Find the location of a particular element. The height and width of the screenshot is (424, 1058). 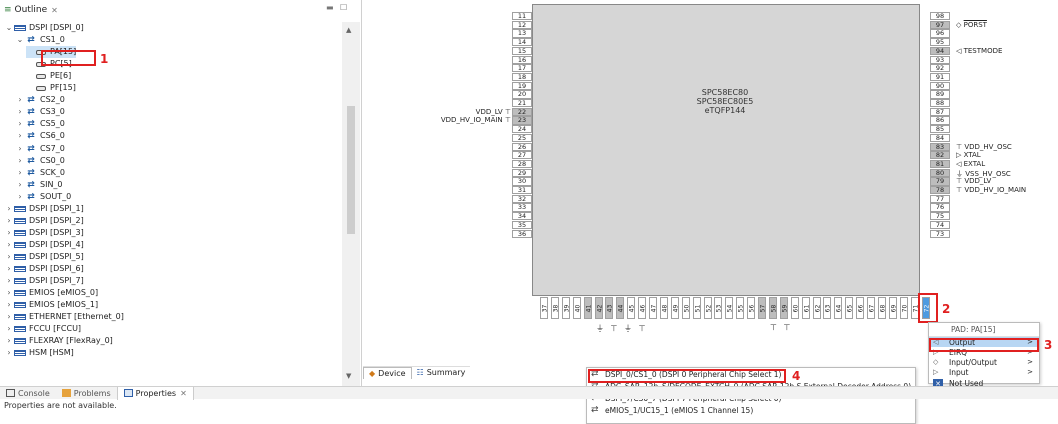

chip-pin-bottom: 61 is located at coordinates (805, 308).